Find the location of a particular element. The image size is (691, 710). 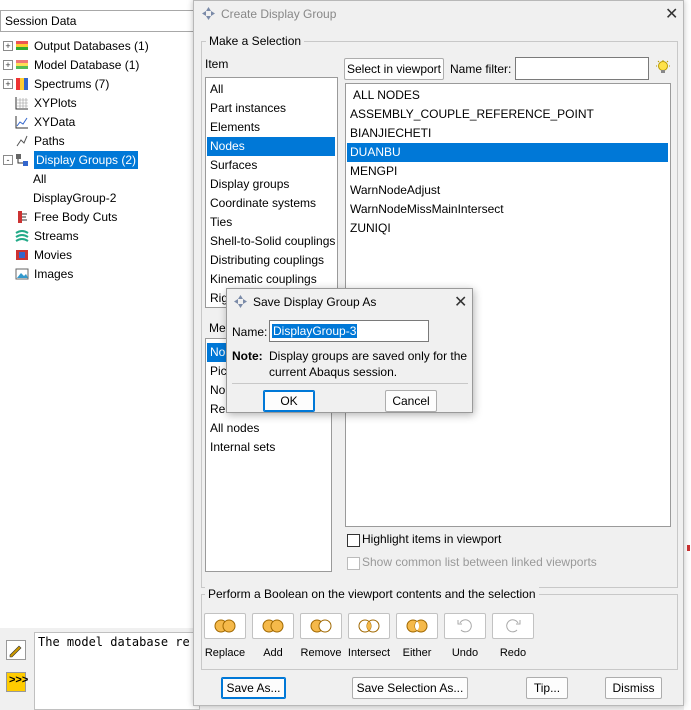

prompt-icon: >>> is located at coordinates (19, 680).